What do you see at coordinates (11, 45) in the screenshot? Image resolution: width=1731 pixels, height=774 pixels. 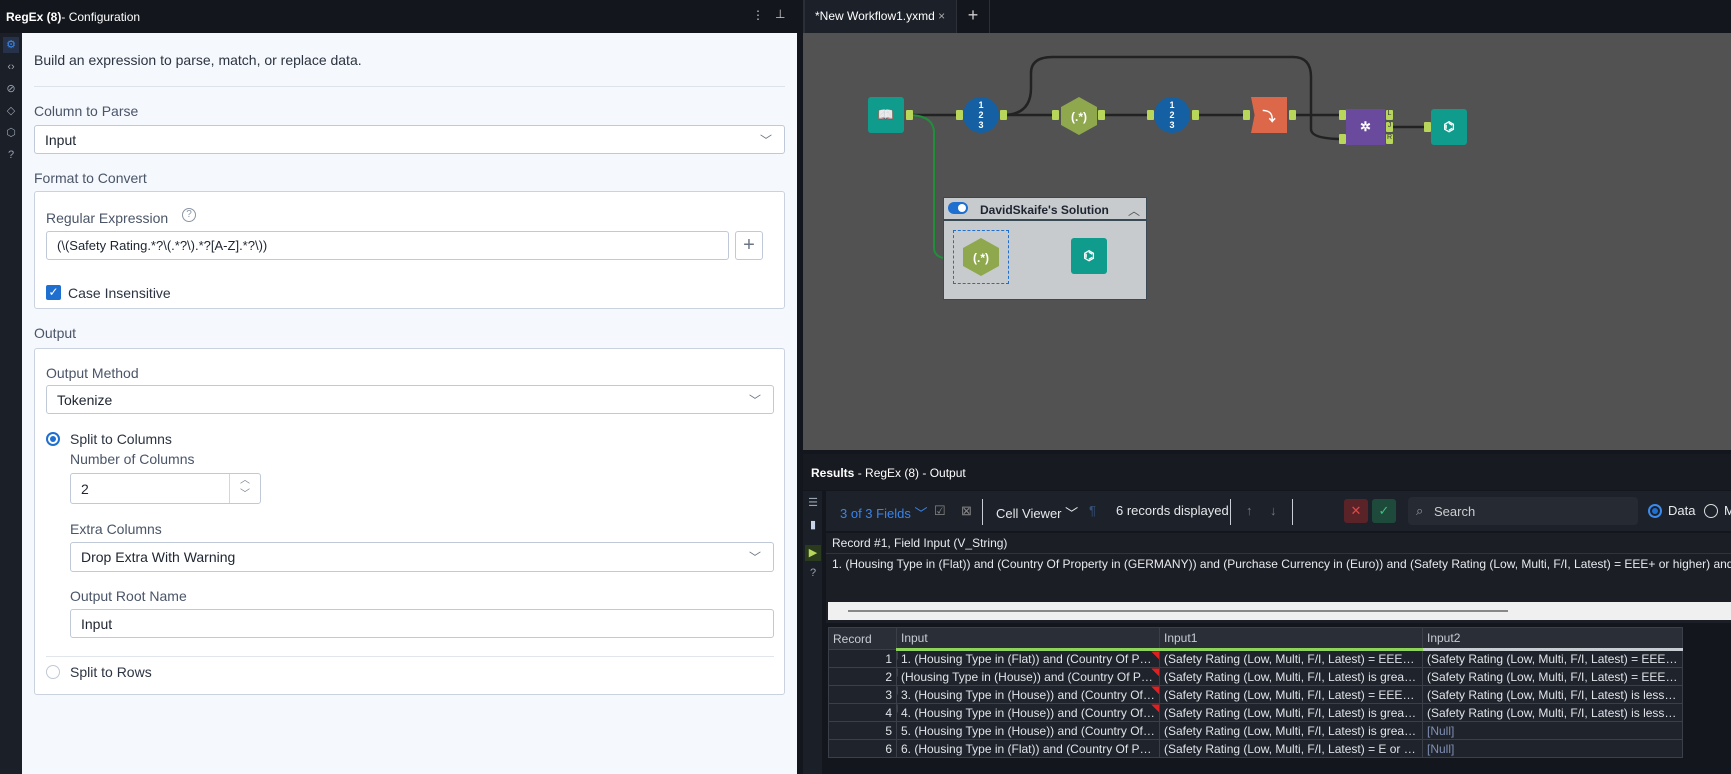 I see `gear-icon: ⚙` at bounding box center [11, 45].